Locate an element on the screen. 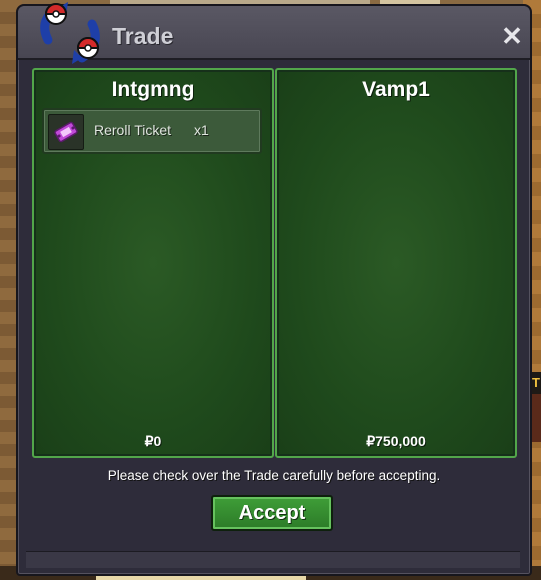  trade-logo-icon is located at coordinates (70, 33).